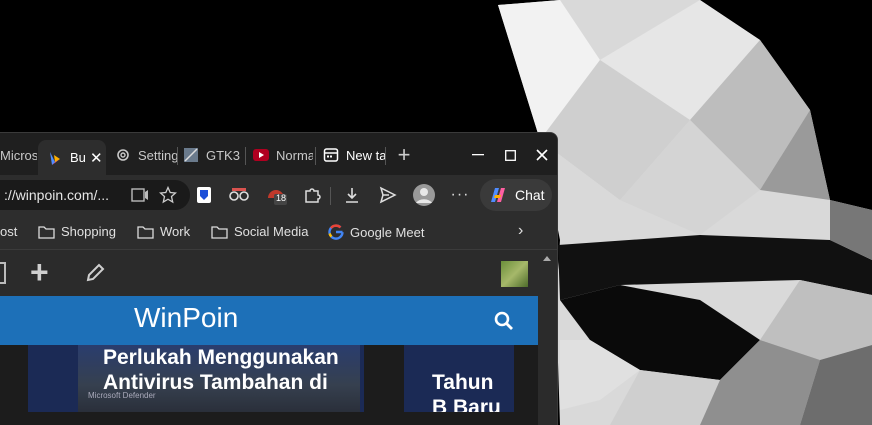 Image resolution: width=872 pixels, height=425 pixels. I want to click on tab-youtube: Norma, so click(283, 155).